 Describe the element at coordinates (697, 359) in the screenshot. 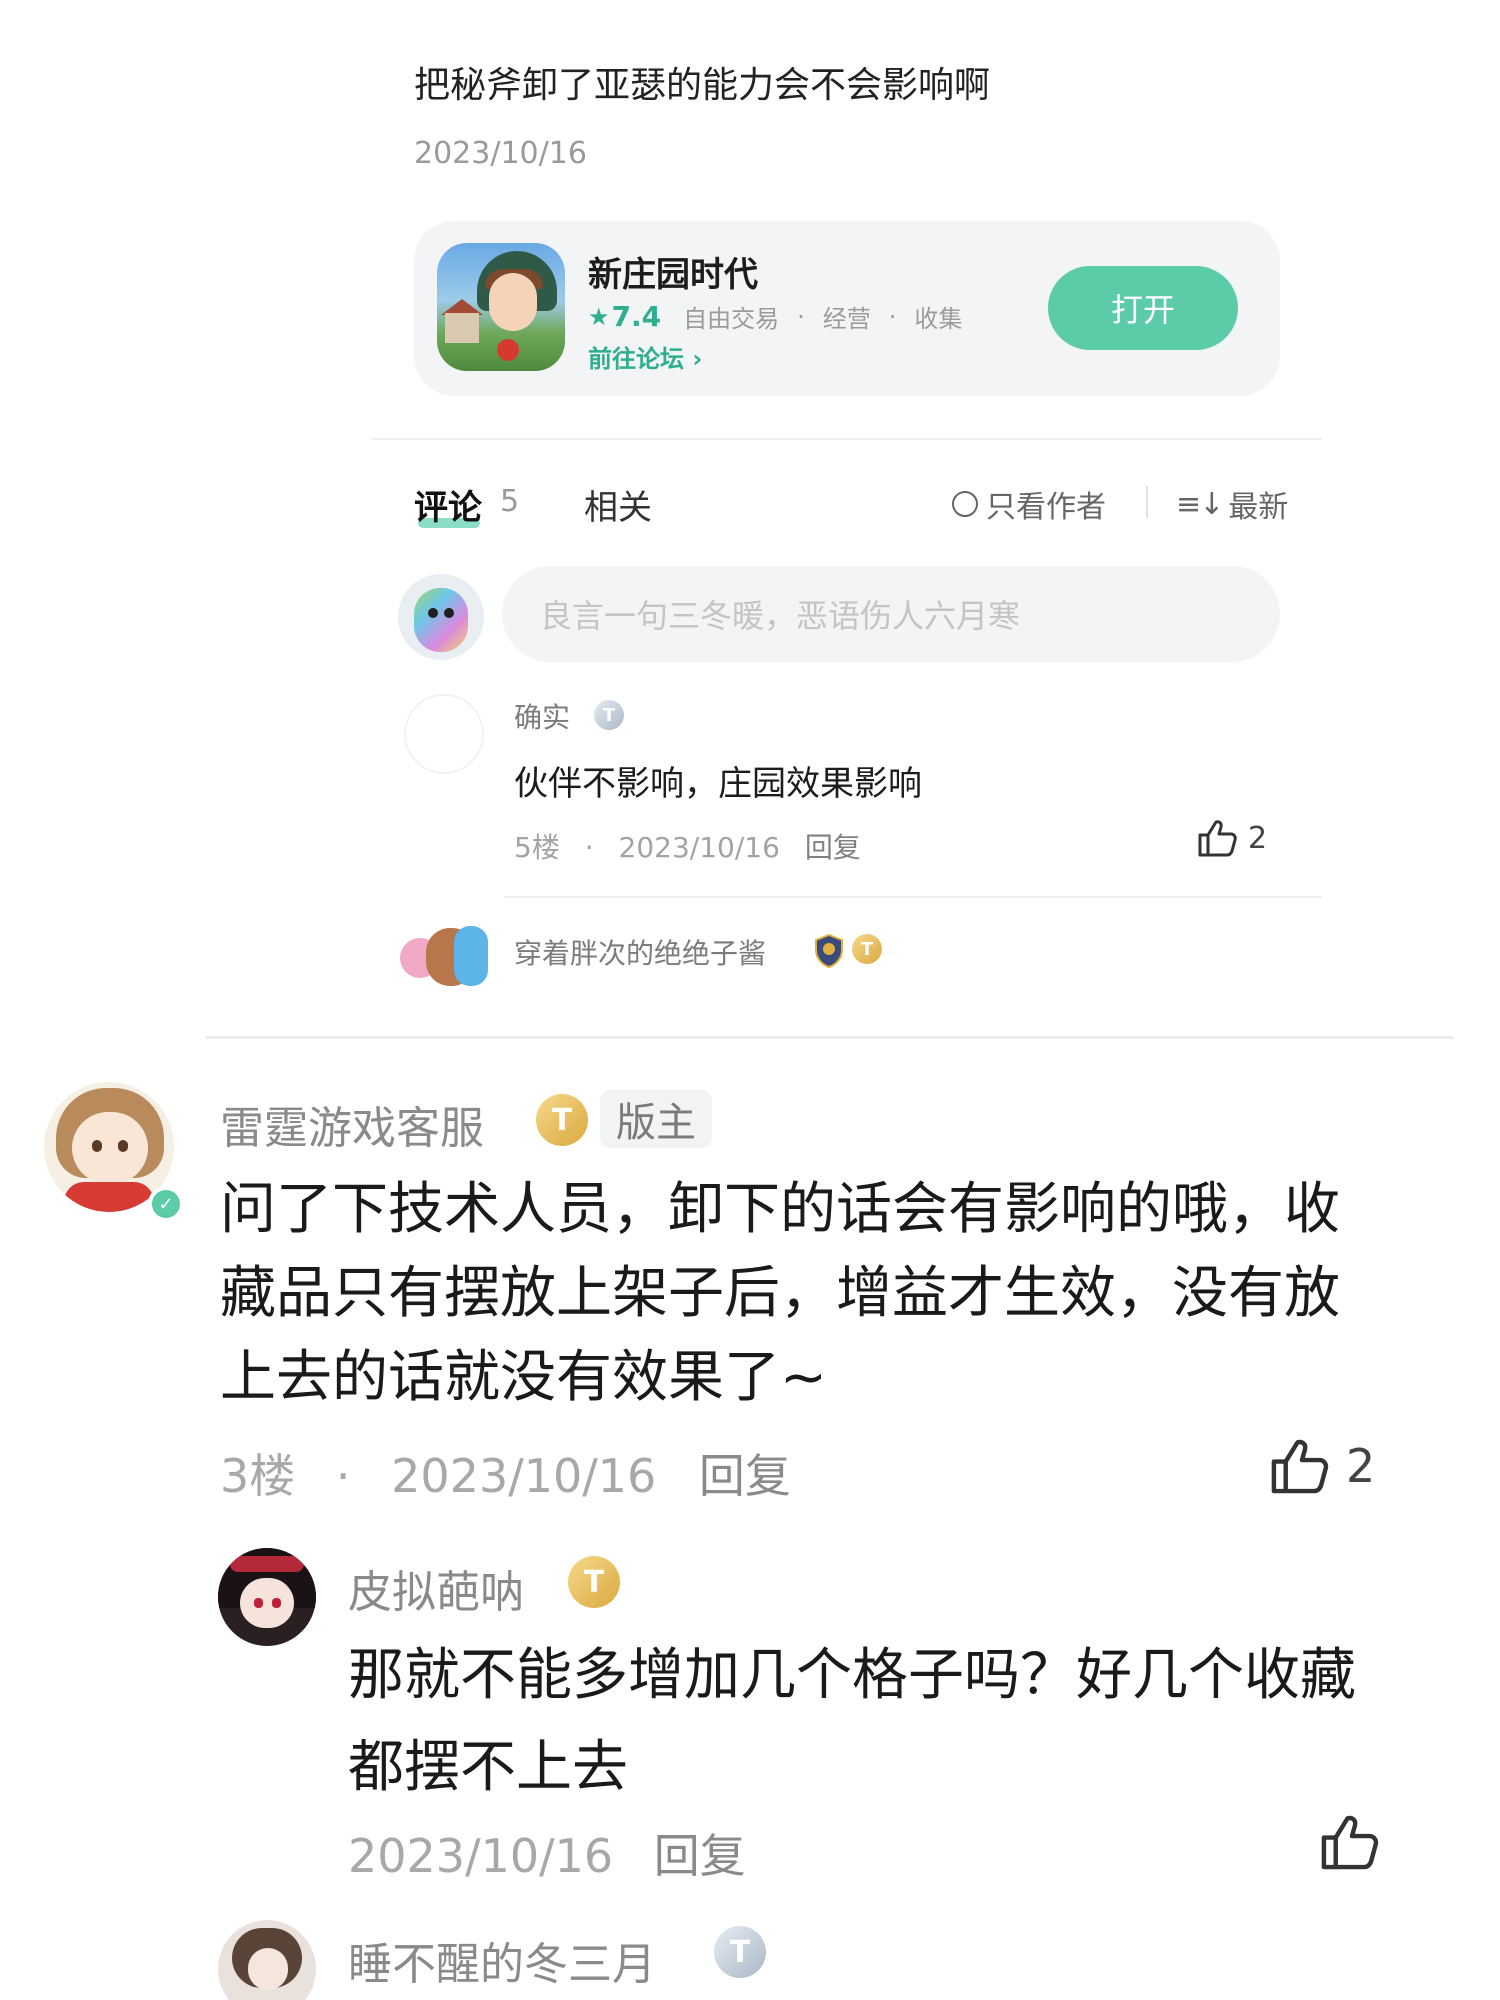

I see `chevron-right-icon: ›` at that location.